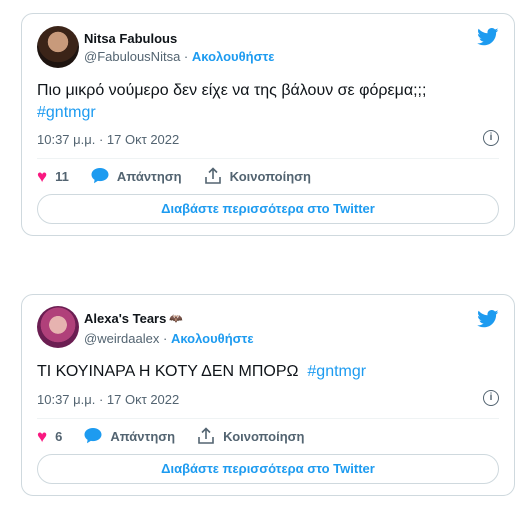 This screenshot has height=513, width=530. I want to click on like-button: ♥ 6, so click(49, 436).